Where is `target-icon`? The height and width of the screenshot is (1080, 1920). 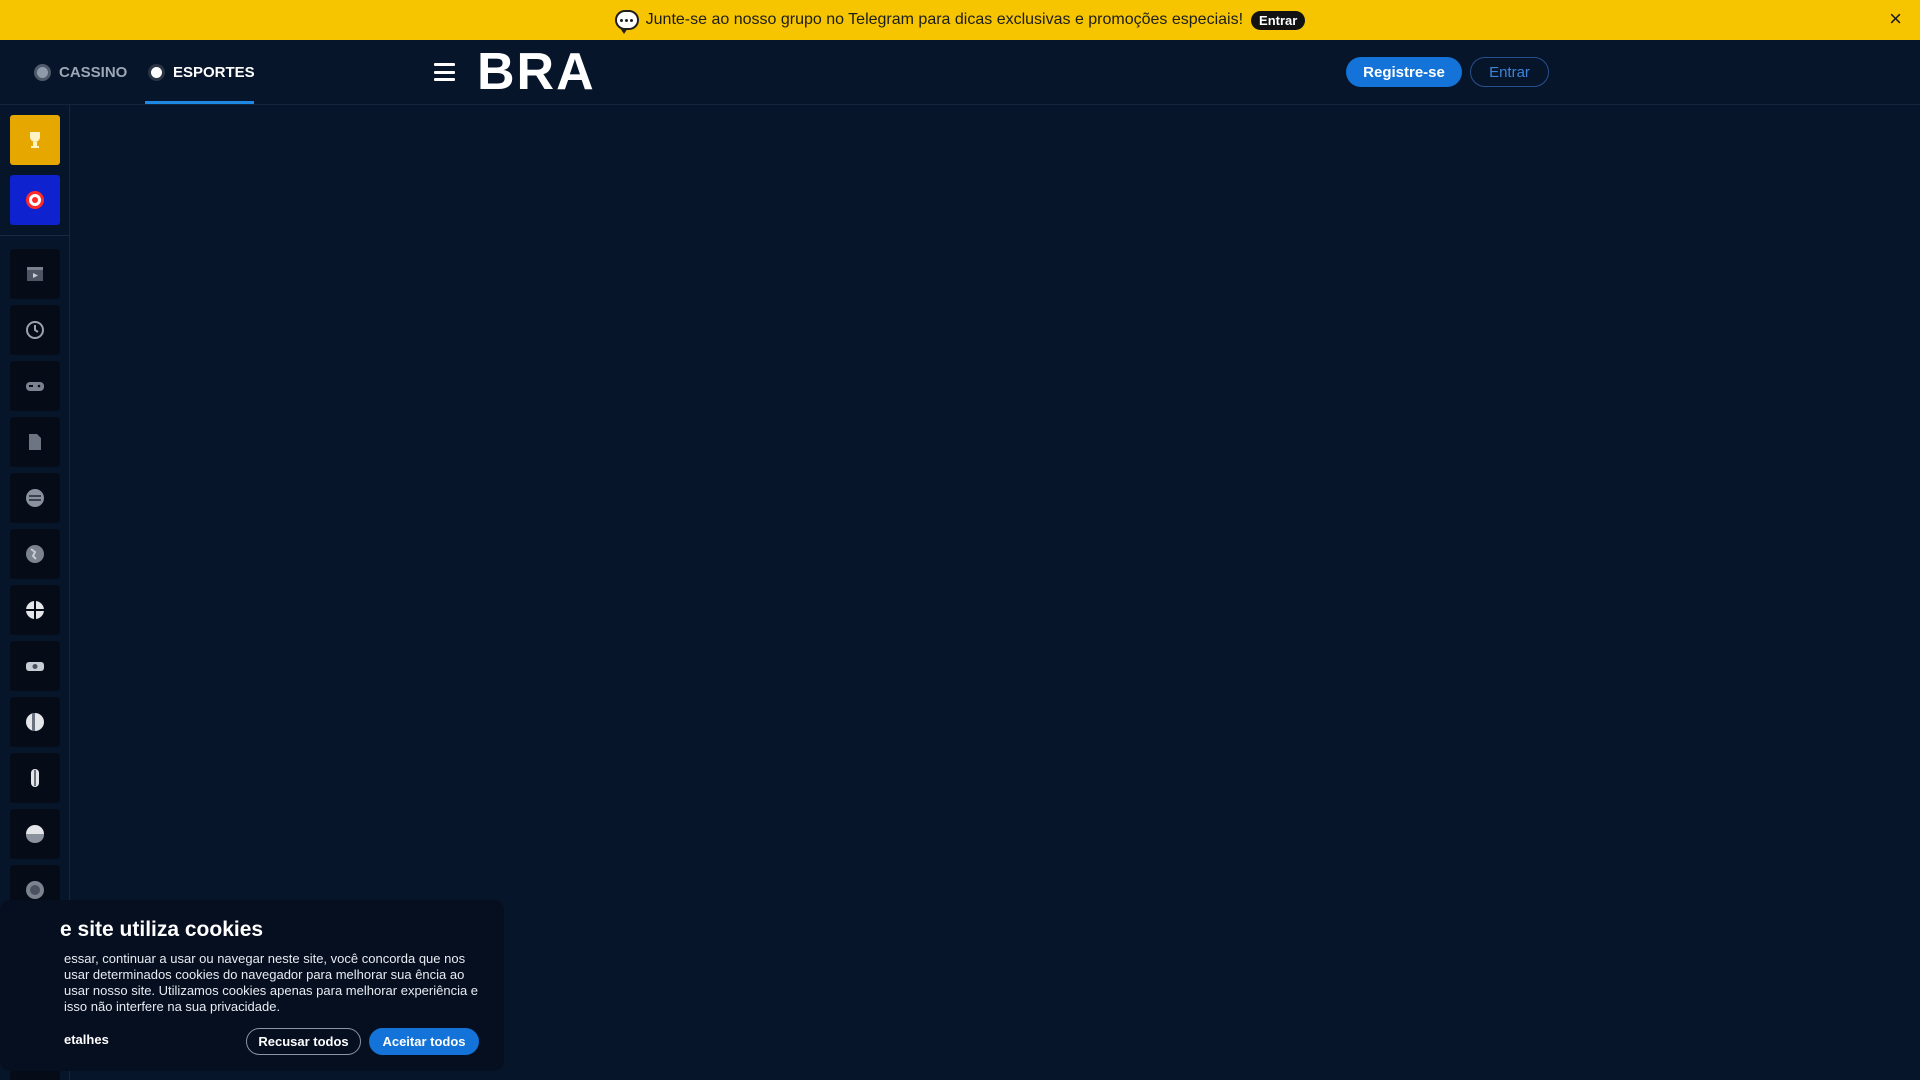 target-icon is located at coordinates (35, 200).